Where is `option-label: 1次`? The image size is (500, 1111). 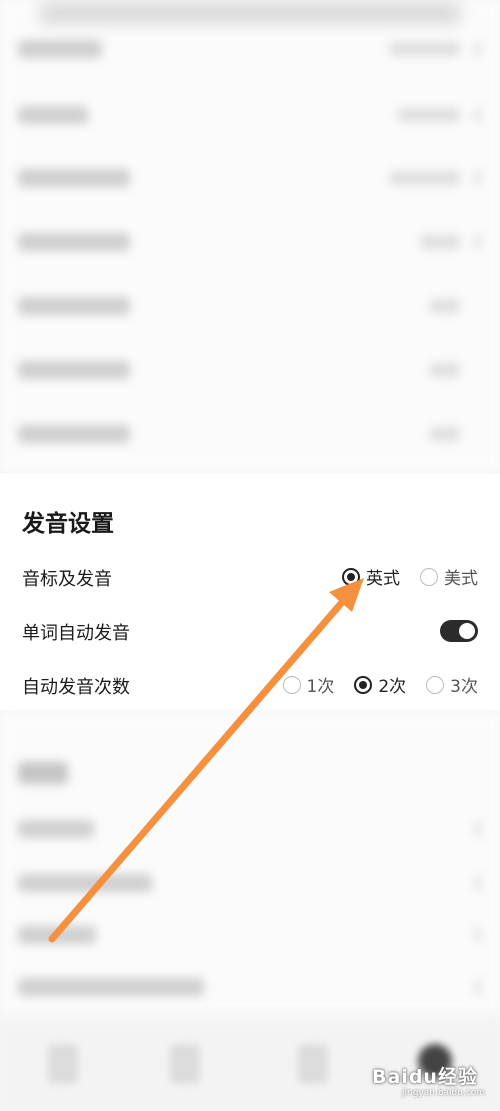 option-label: 1次 is located at coordinates (320, 687).